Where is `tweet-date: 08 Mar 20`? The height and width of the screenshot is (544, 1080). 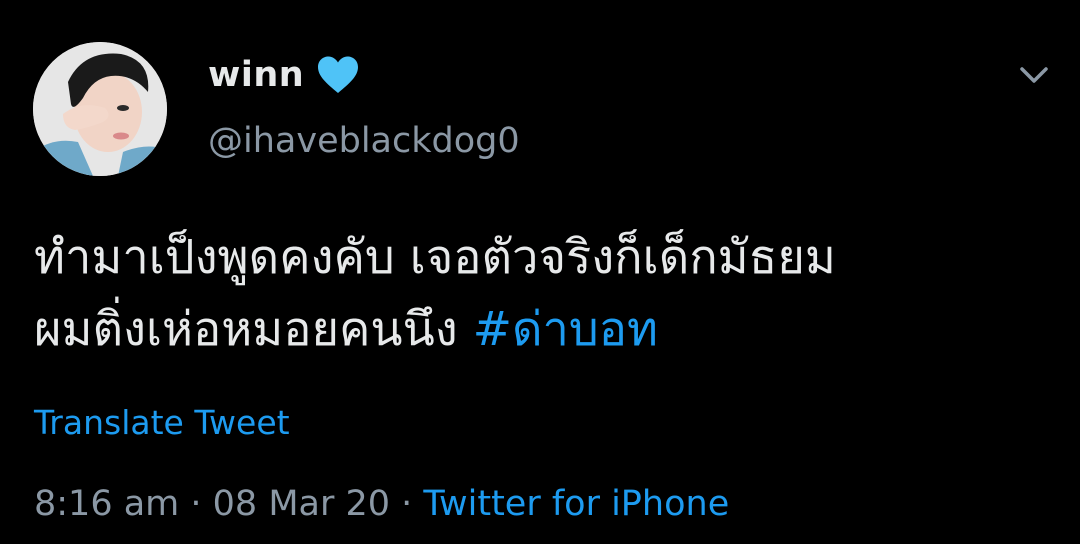
tweet-date: 08 Mar 20 is located at coordinates (301, 504).